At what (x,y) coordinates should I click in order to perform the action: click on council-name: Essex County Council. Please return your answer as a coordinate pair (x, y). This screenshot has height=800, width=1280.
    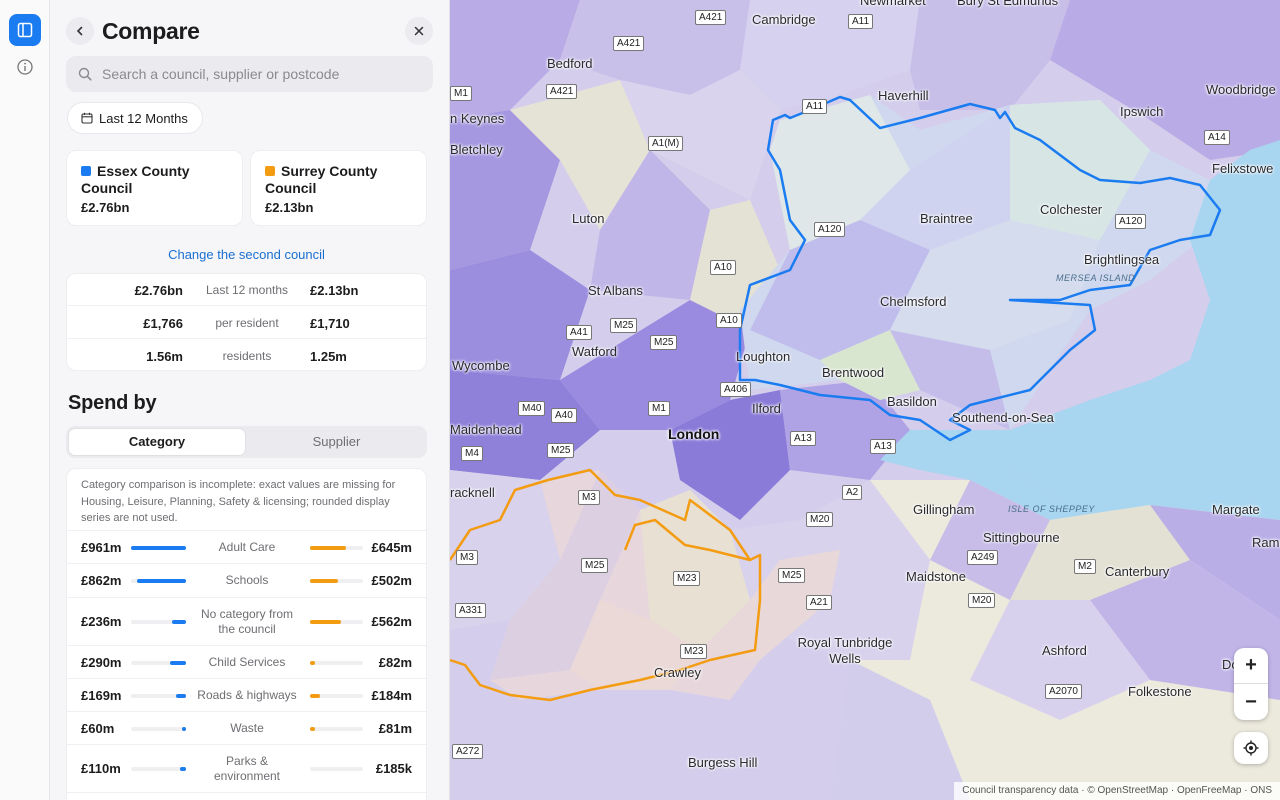
    Looking at the image, I should click on (154, 180).